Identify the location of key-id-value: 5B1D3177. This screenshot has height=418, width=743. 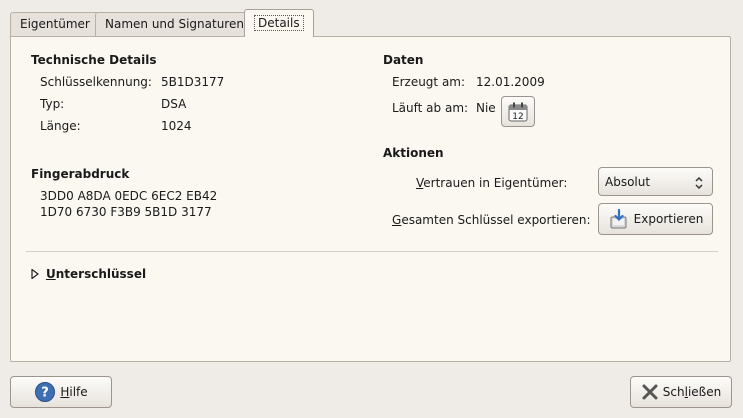
(193, 82).